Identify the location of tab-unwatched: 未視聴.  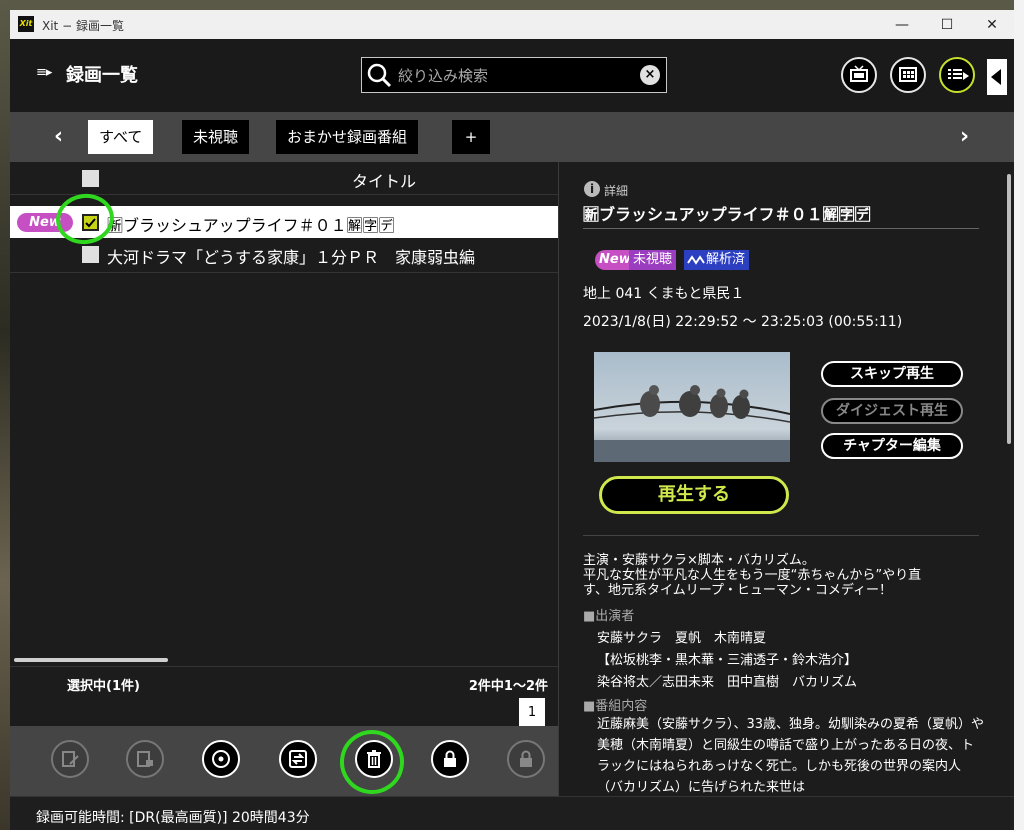
(216, 137).